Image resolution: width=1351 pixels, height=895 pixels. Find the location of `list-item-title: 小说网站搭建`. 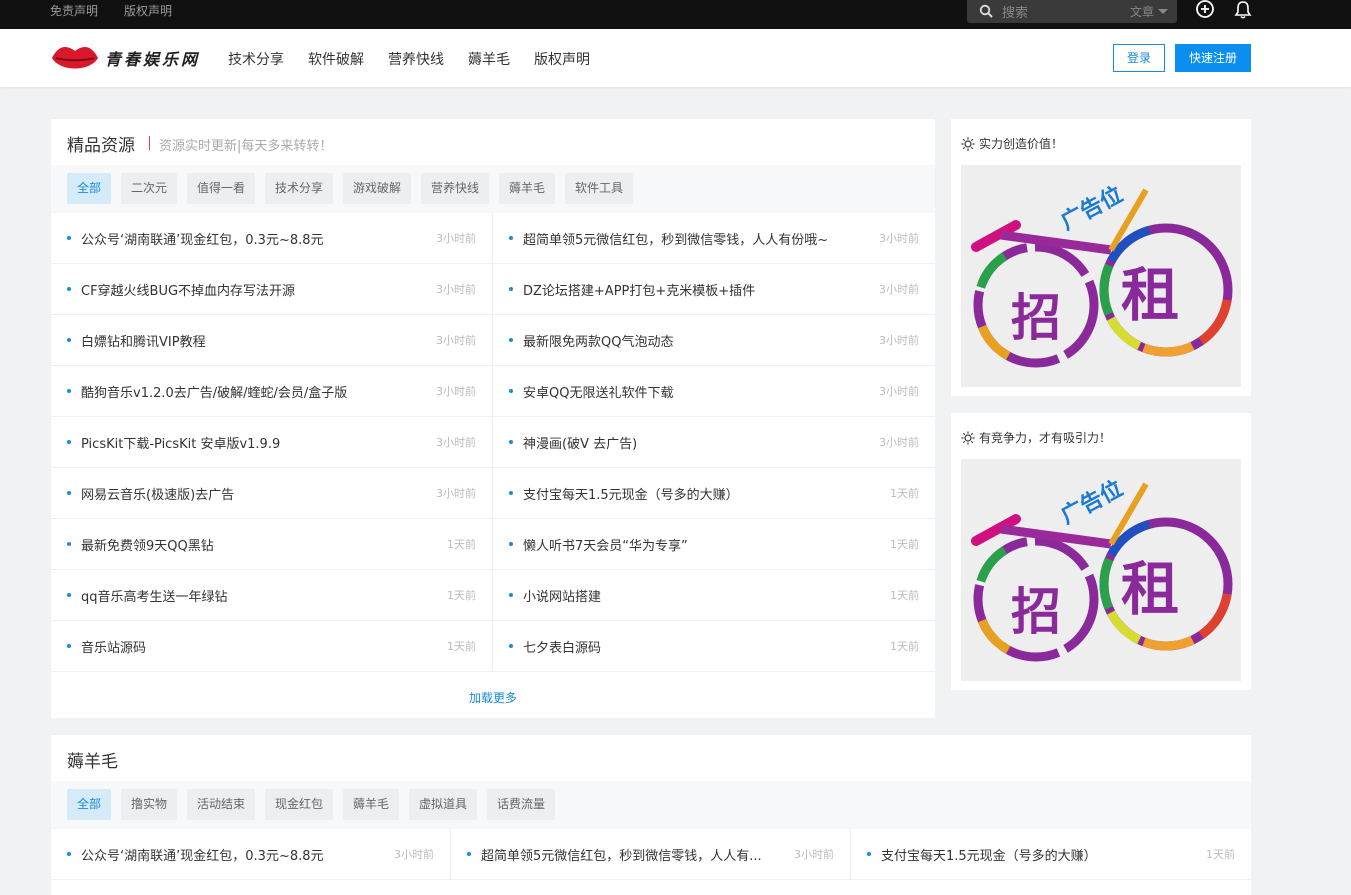

list-item-title: 小说网站搭建 is located at coordinates (562, 595).